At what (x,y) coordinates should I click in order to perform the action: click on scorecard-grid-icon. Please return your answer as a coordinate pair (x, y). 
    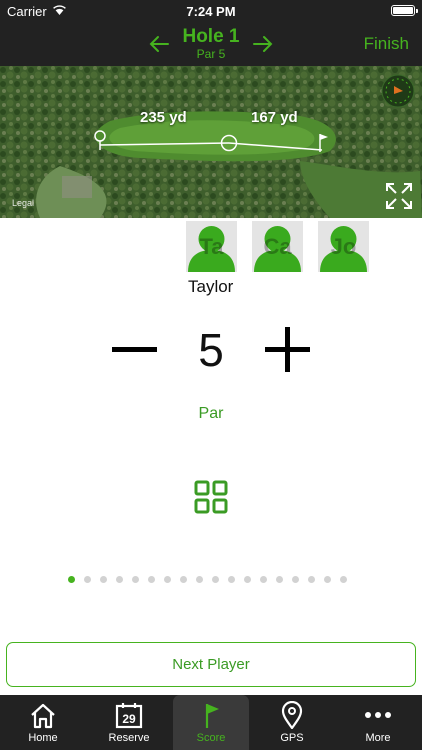
    Looking at the image, I should click on (211, 497).